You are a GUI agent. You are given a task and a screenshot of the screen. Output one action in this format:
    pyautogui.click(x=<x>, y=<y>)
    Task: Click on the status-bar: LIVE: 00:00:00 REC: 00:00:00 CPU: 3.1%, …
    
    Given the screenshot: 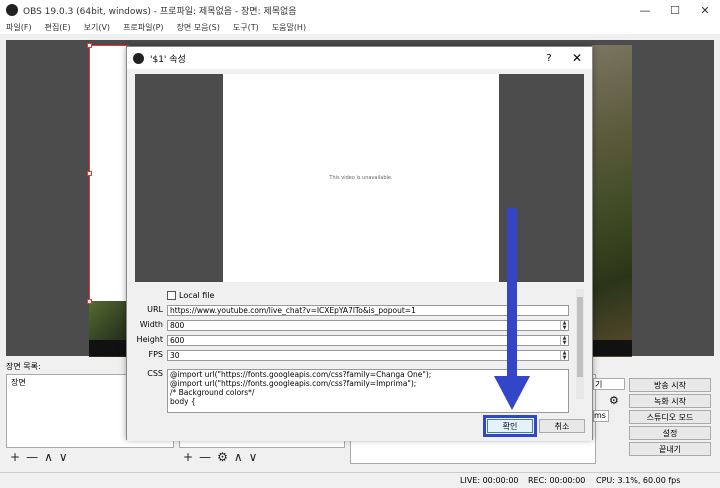 What is the action you would take?
    pyautogui.click(x=360, y=480)
    